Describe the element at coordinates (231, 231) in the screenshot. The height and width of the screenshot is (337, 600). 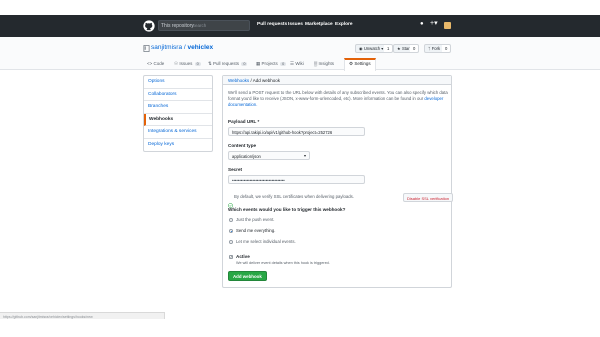
I see `radio-send-everything` at that location.